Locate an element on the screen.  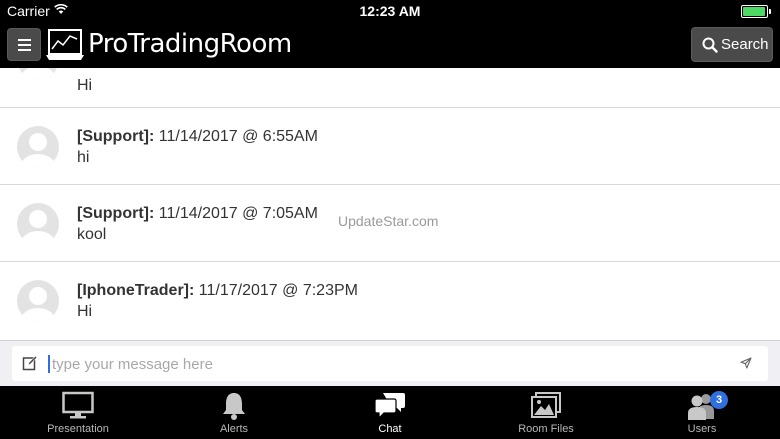
tab-alerts: Alerts is located at coordinates (234, 412).